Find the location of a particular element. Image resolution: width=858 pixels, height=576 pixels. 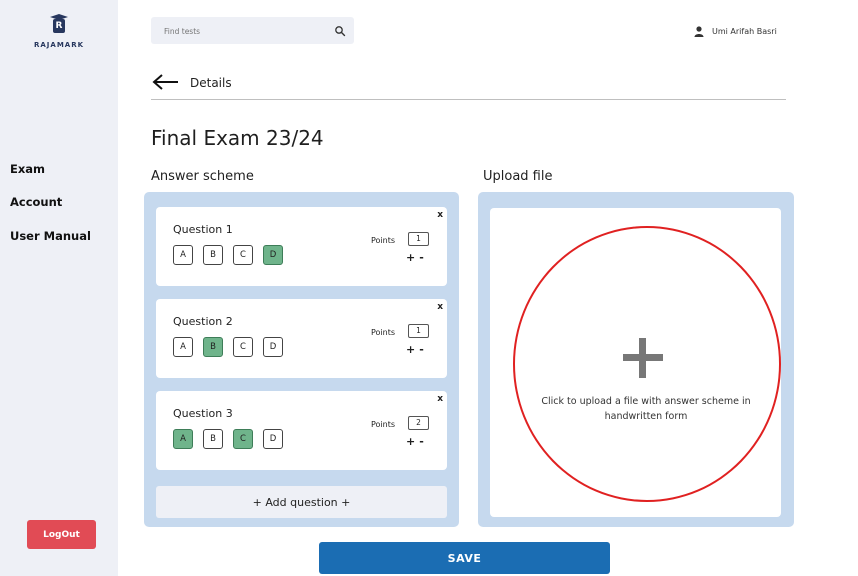

user-name: Umi Arifah Basri is located at coordinates (744, 31).